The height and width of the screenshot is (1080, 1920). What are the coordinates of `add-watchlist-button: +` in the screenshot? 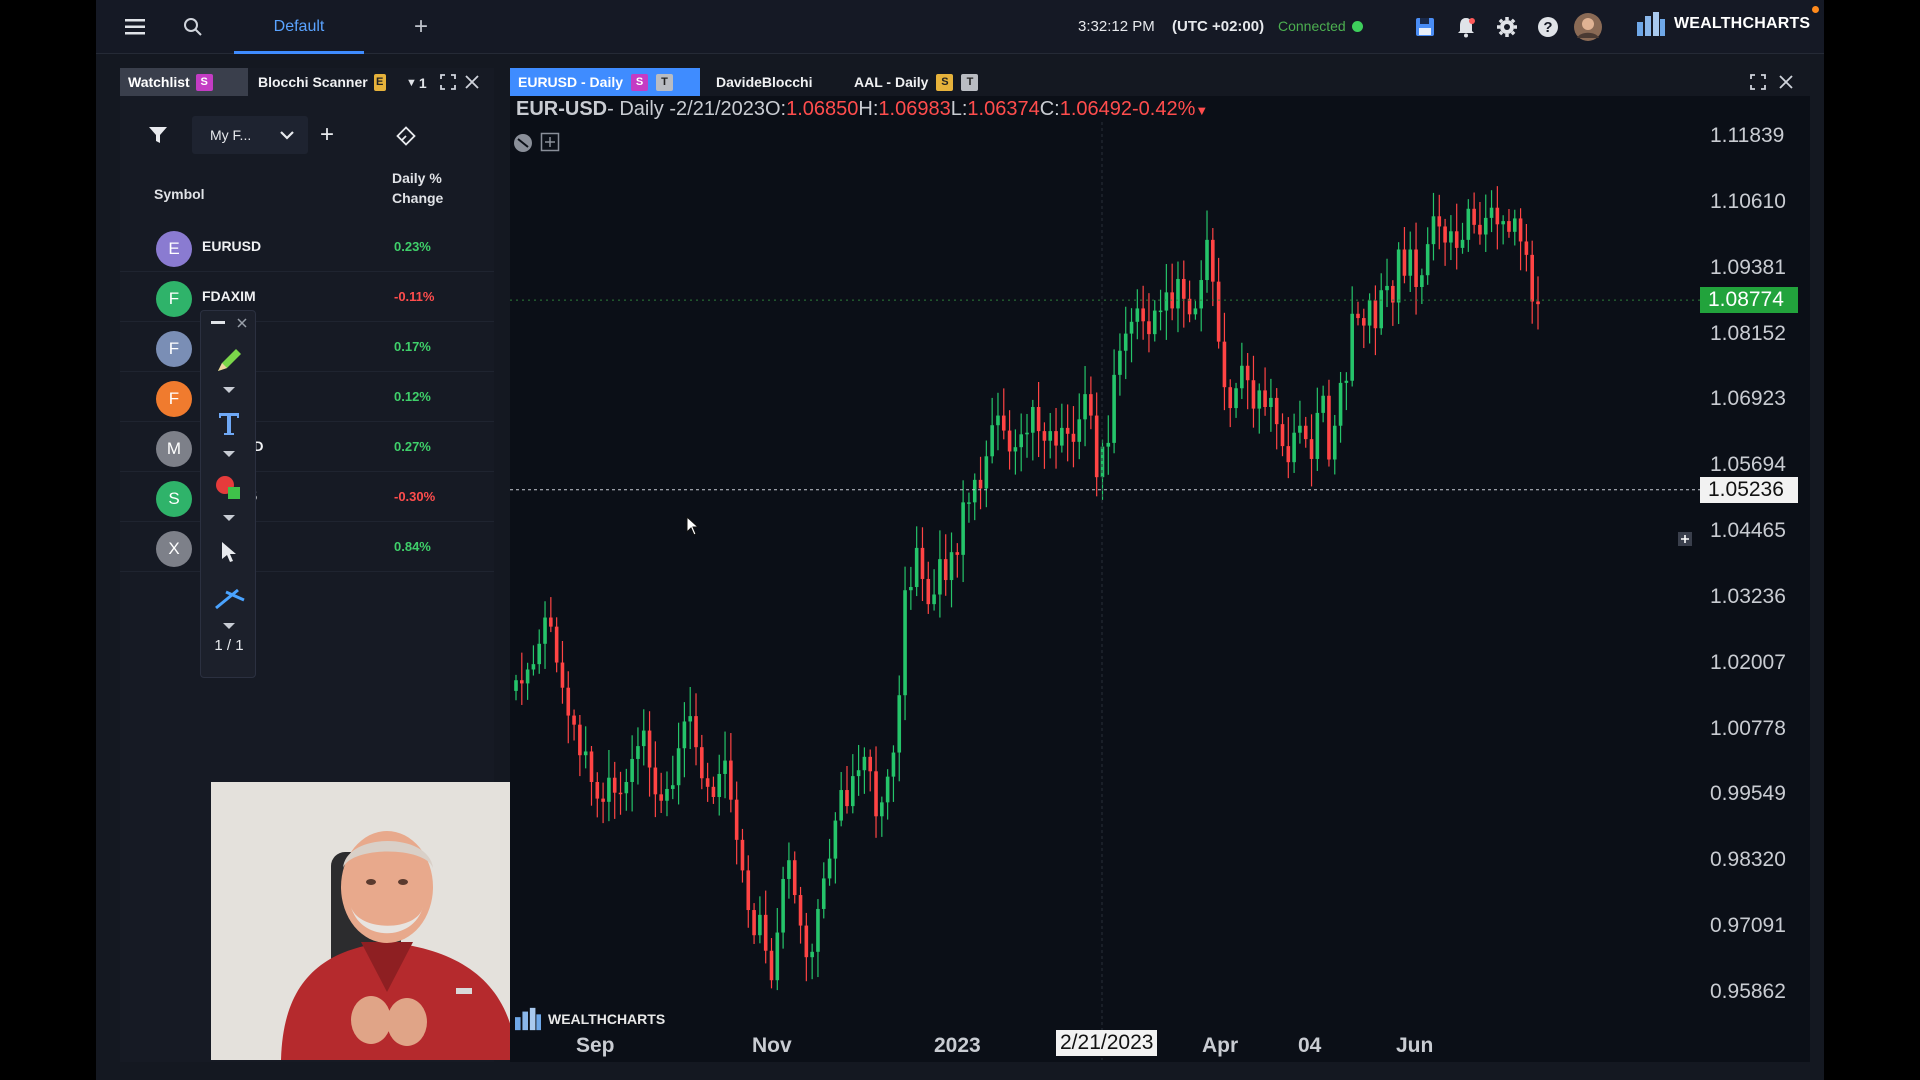 It's located at (327, 135).